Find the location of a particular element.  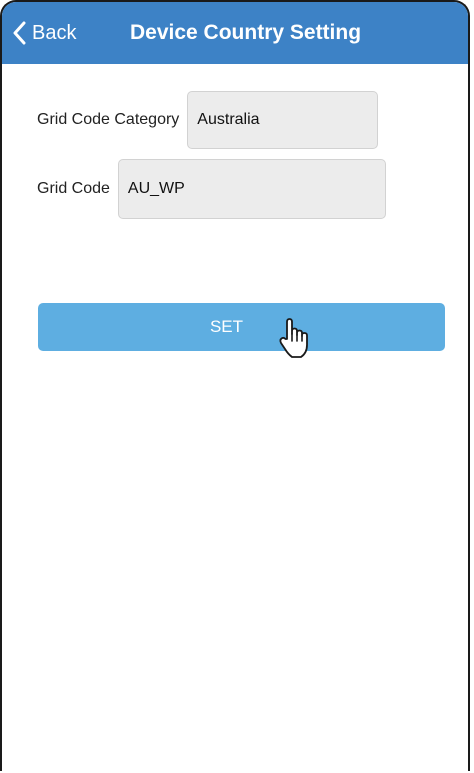

set-button-label: SET is located at coordinates (226, 326).